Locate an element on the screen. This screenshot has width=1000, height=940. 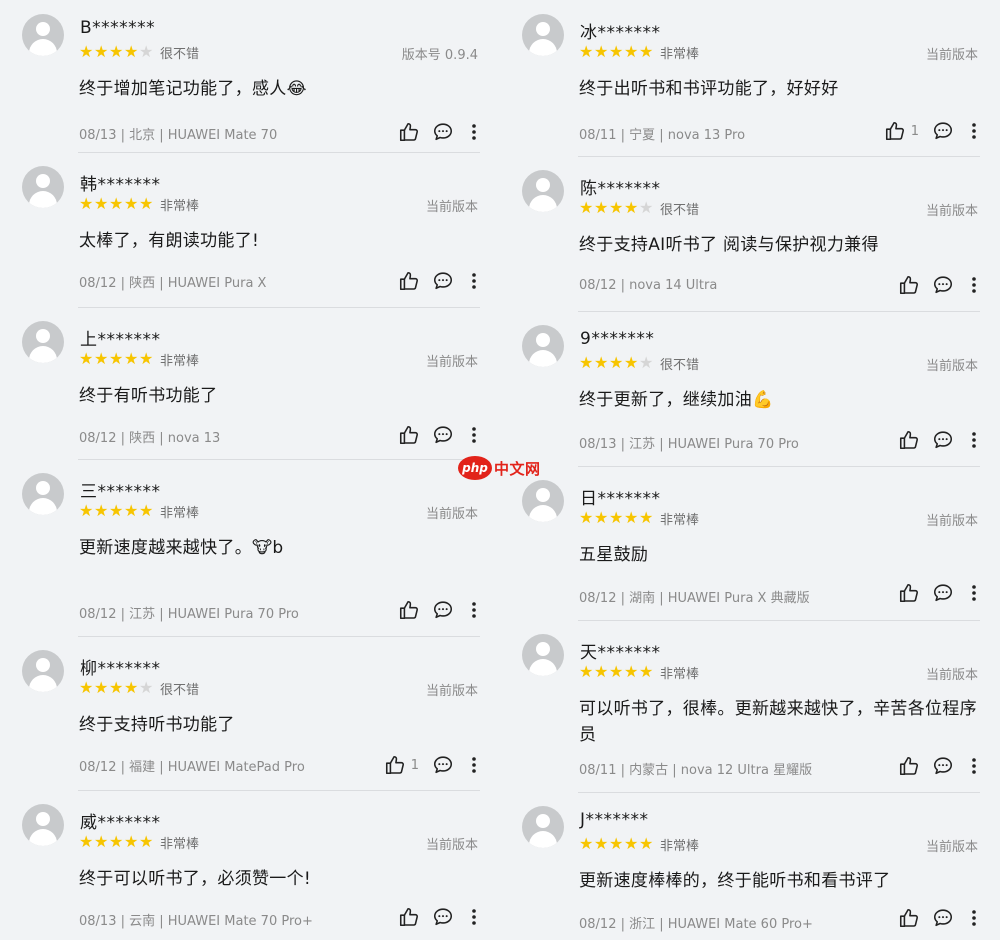
review-text: 终于有听书功能了 is located at coordinates (148, 396).